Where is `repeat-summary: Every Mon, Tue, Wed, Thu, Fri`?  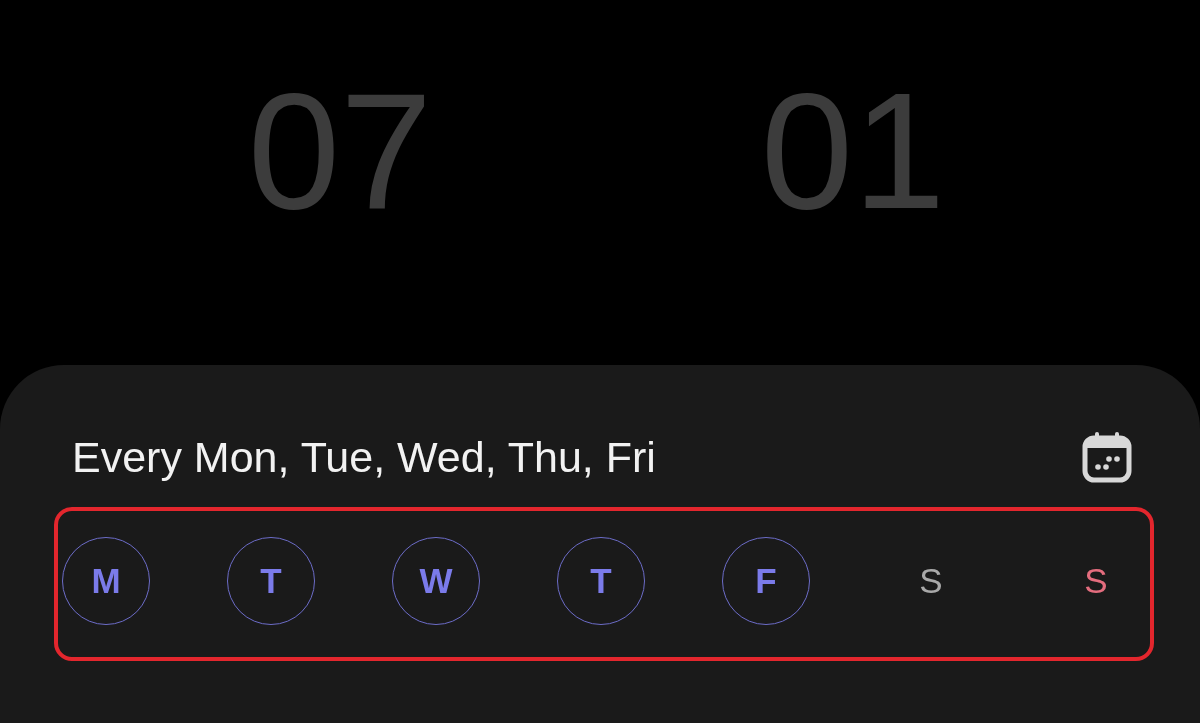
repeat-summary: Every Mon, Tue, Wed, Thu, Fri is located at coordinates (364, 457).